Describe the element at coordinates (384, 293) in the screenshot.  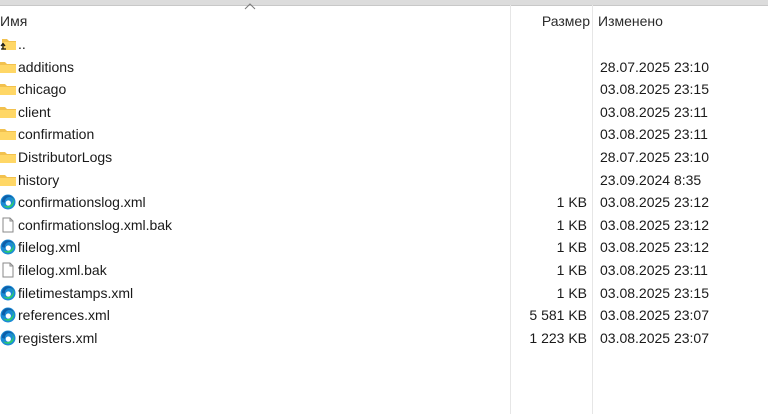
I see `file-row: filetimestamps.xml 1 KB 03.08.2025 23:15` at that location.